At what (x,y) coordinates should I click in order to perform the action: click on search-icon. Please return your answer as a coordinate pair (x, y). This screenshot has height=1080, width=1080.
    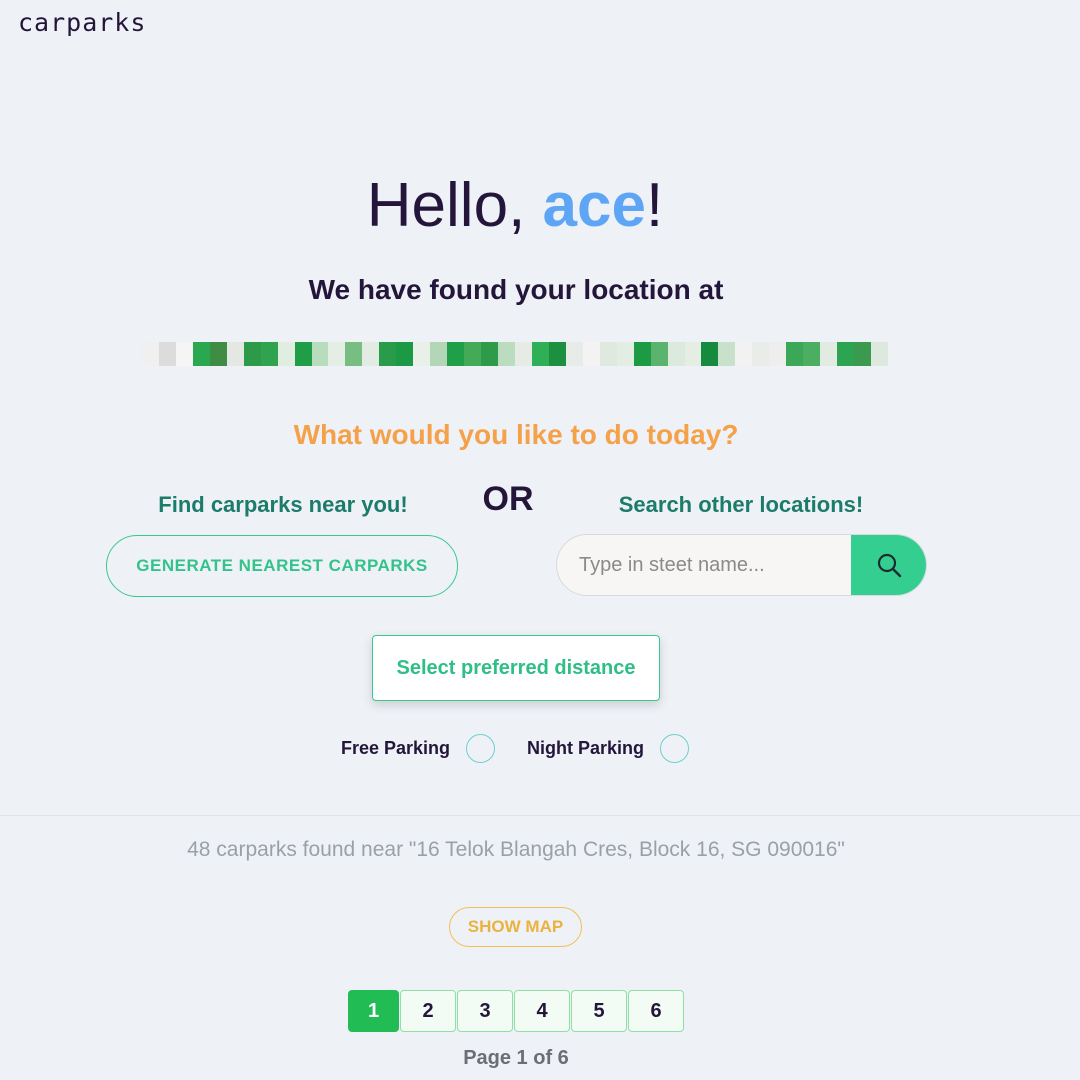
    Looking at the image, I should click on (889, 565).